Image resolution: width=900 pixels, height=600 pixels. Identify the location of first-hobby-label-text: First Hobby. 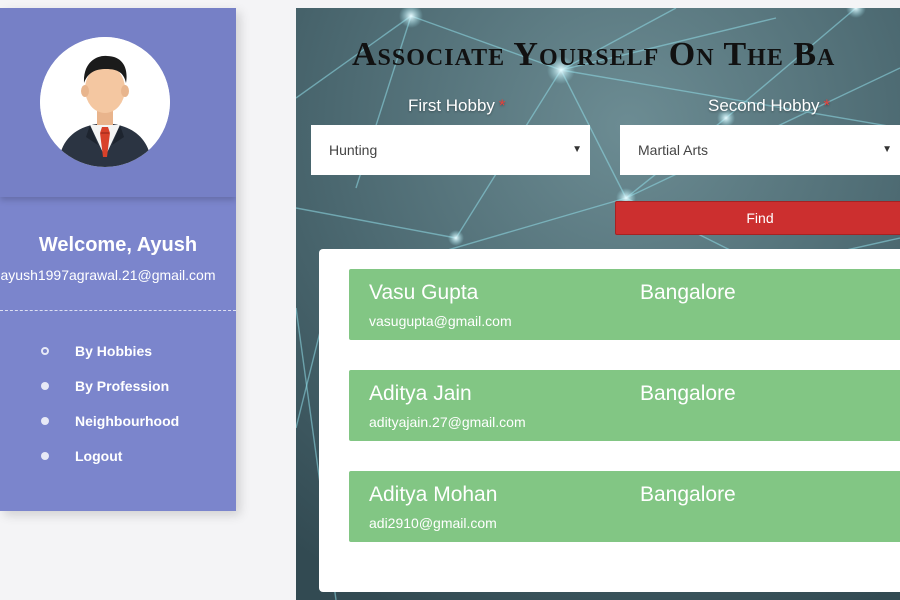
(451, 105).